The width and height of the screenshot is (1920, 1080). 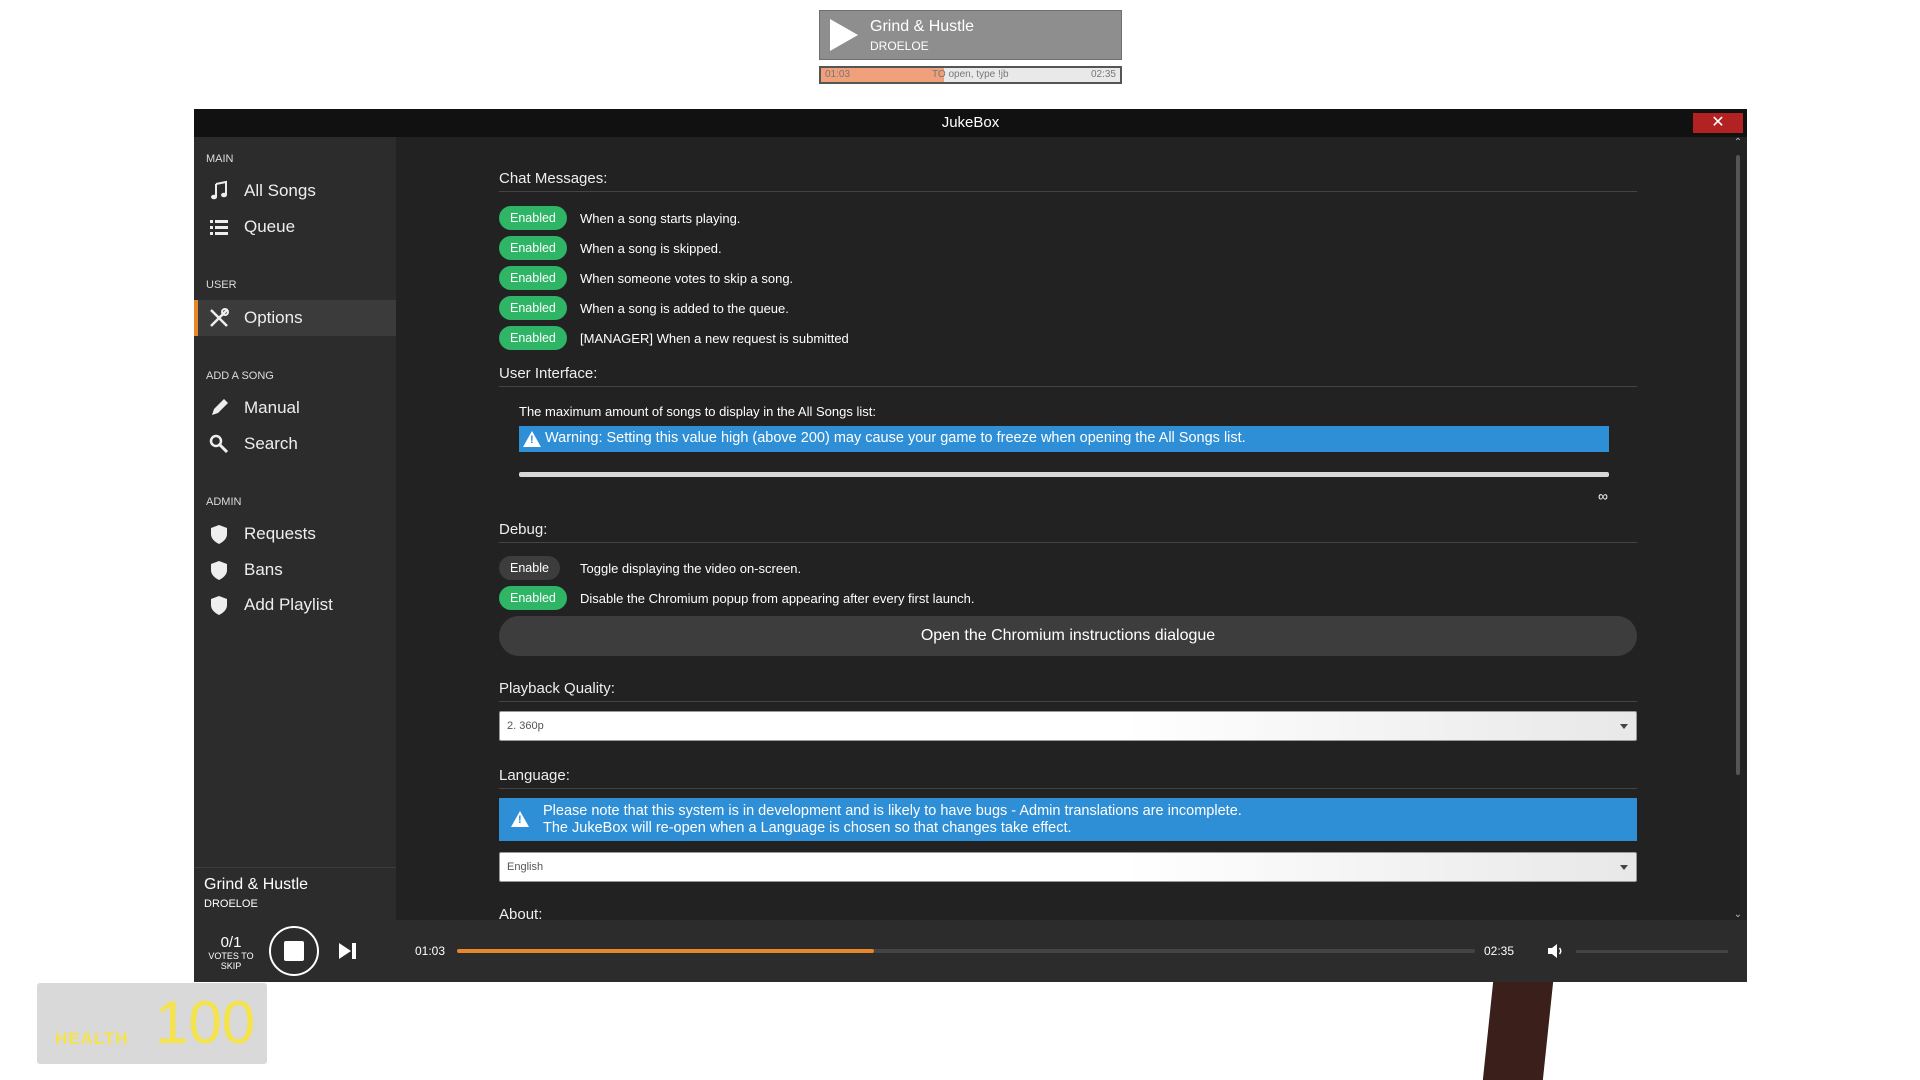 I want to click on health-label: HEALTH, so click(x=92, y=1038).